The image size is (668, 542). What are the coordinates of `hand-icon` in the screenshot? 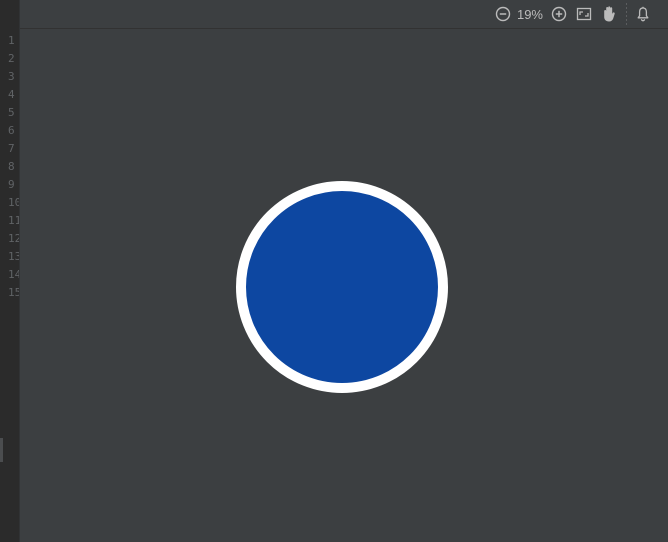 It's located at (609, 14).